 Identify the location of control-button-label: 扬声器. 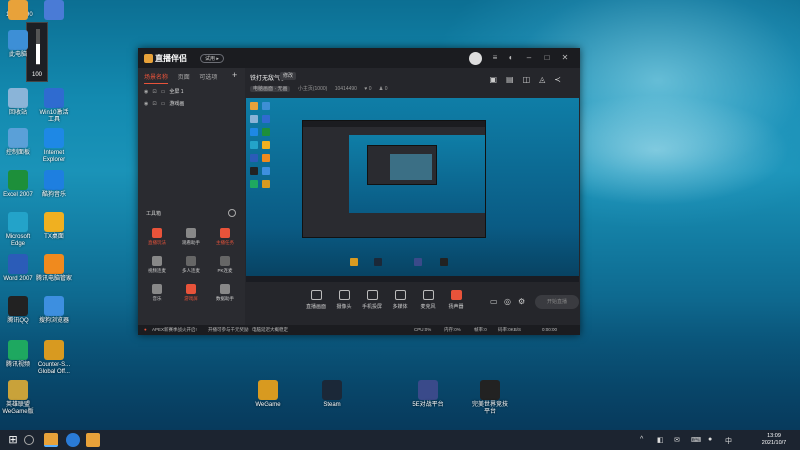
(456, 307).